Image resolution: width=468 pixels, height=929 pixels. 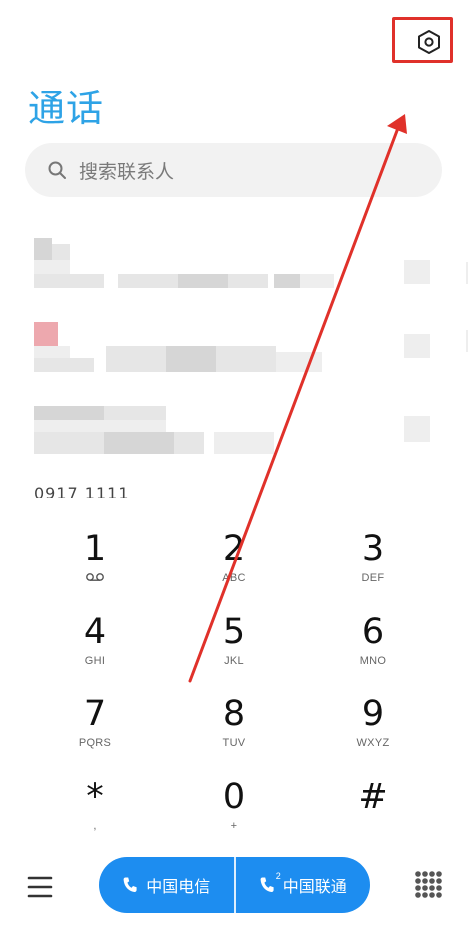 What do you see at coordinates (127, 171) in the screenshot?
I see `search-placeholder: 搜索联系人` at bounding box center [127, 171].